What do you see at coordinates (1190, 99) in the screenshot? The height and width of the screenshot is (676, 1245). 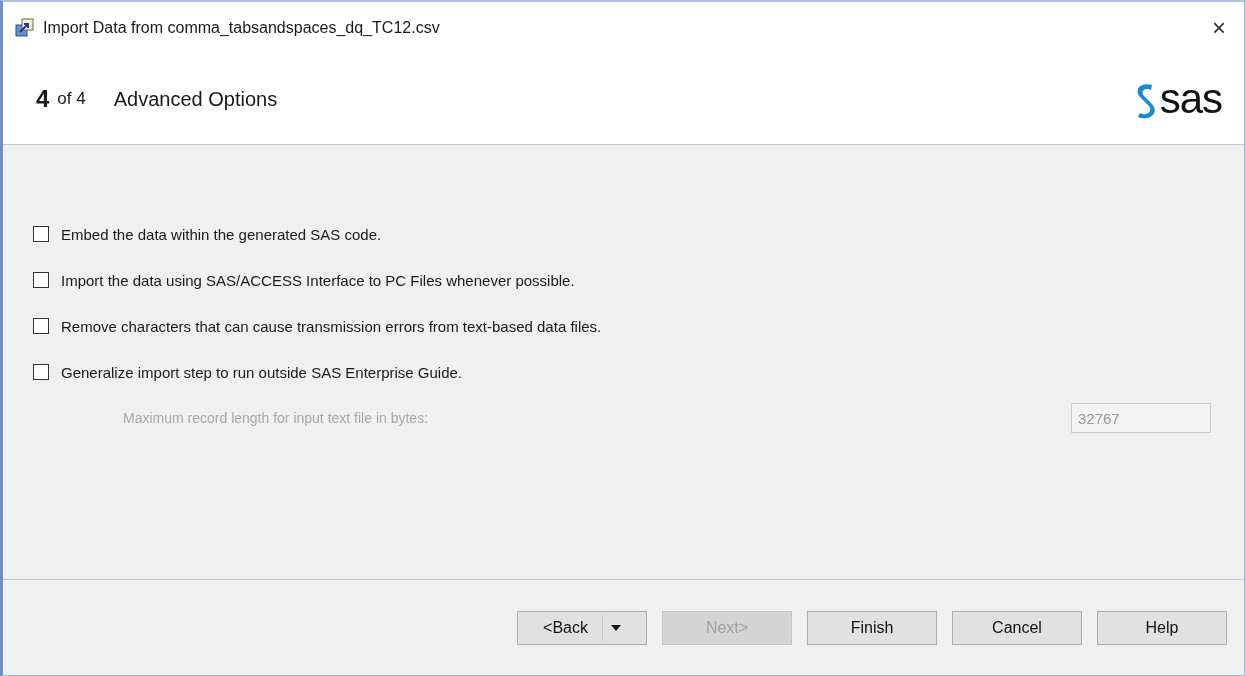 I see `logo-wordmark: sas` at bounding box center [1190, 99].